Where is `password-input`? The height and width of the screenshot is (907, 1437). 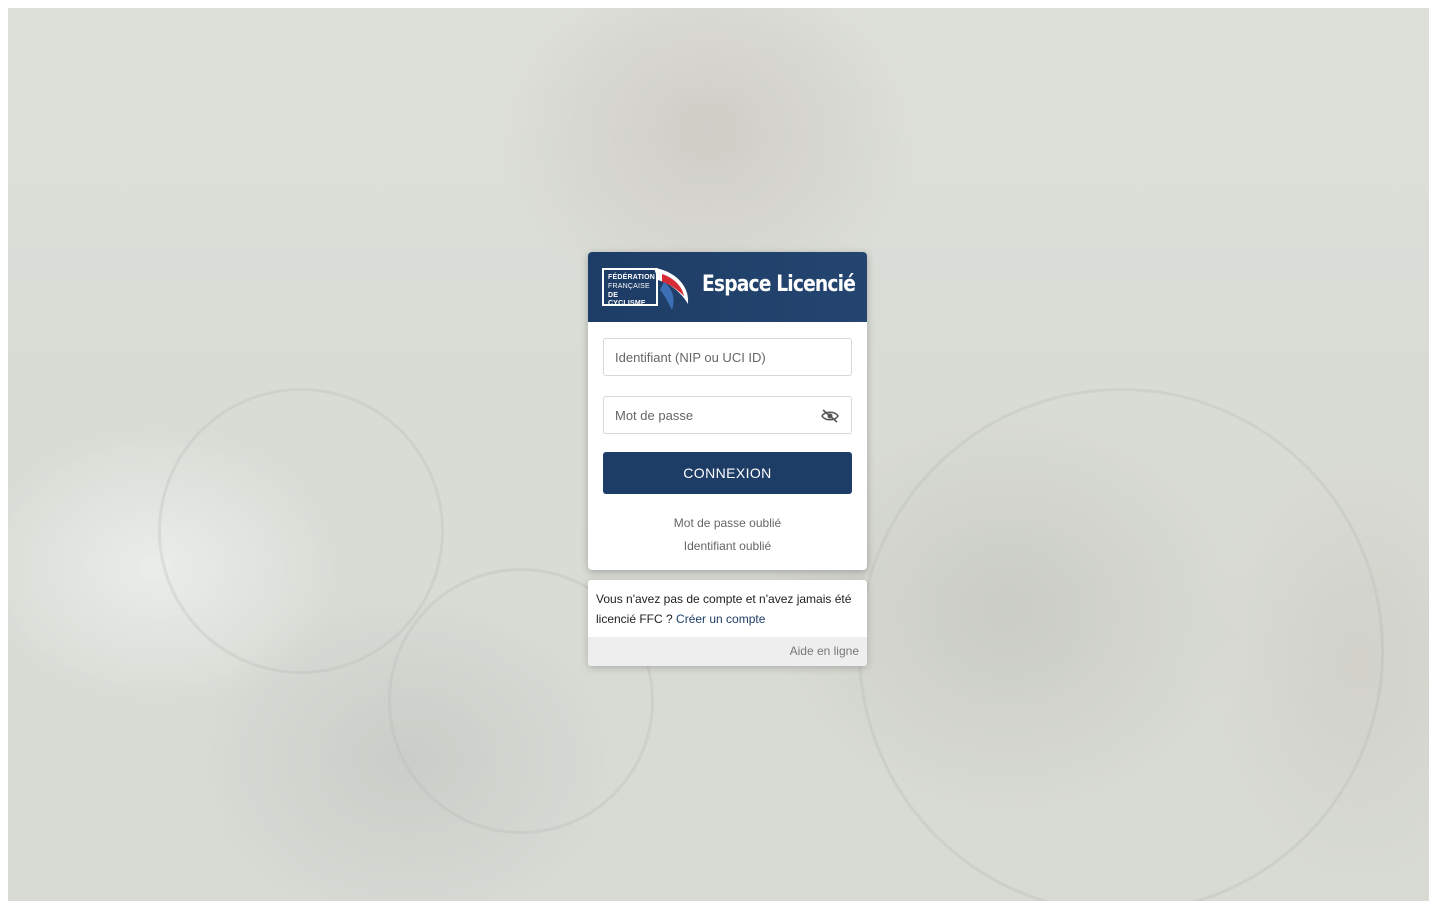 password-input is located at coordinates (727, 415).